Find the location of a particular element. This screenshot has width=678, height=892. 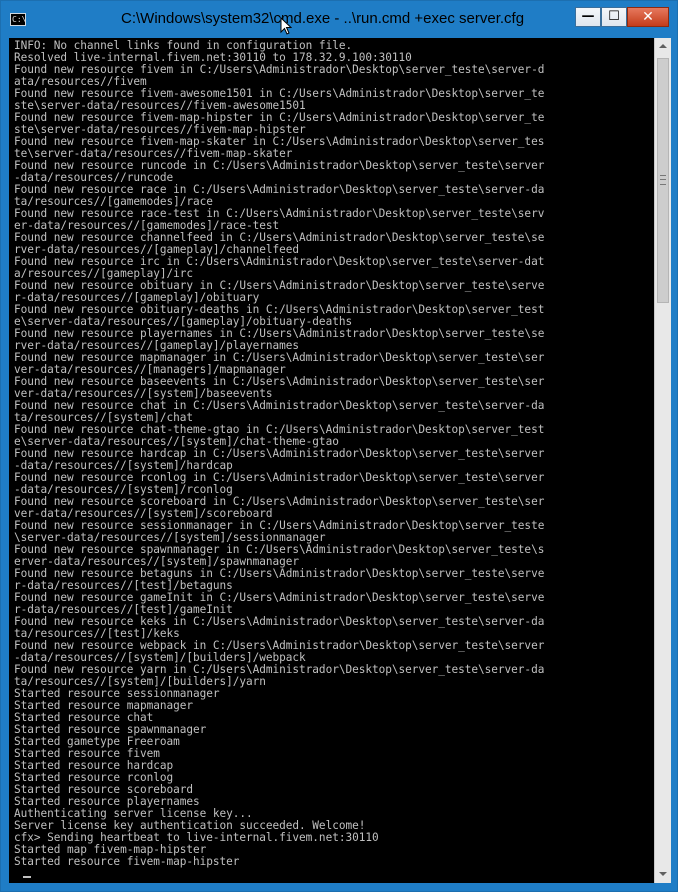

grip-icon is located at coordinates (663, 180).